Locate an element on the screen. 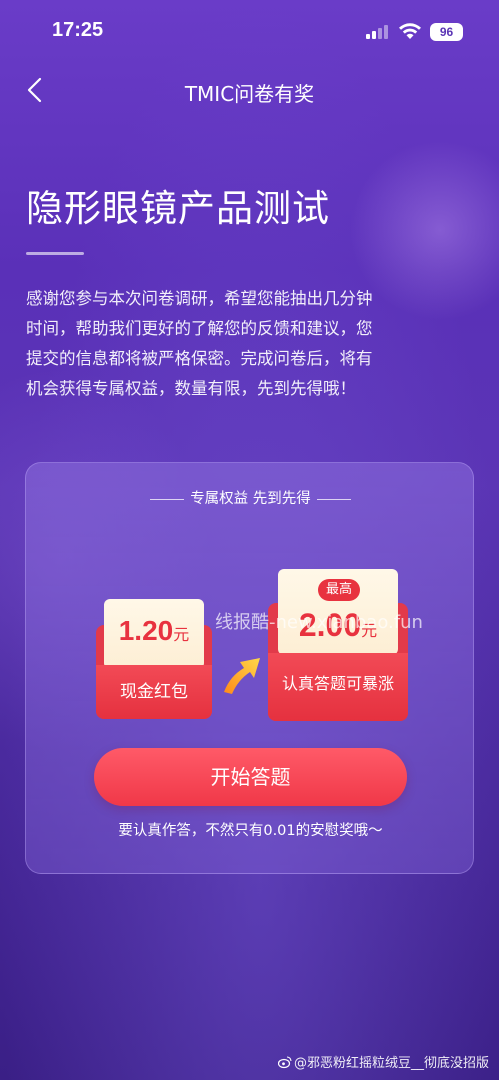 This screenshot has width=499, height=1080. weibo-icon is located at coordinates (284, 1062).